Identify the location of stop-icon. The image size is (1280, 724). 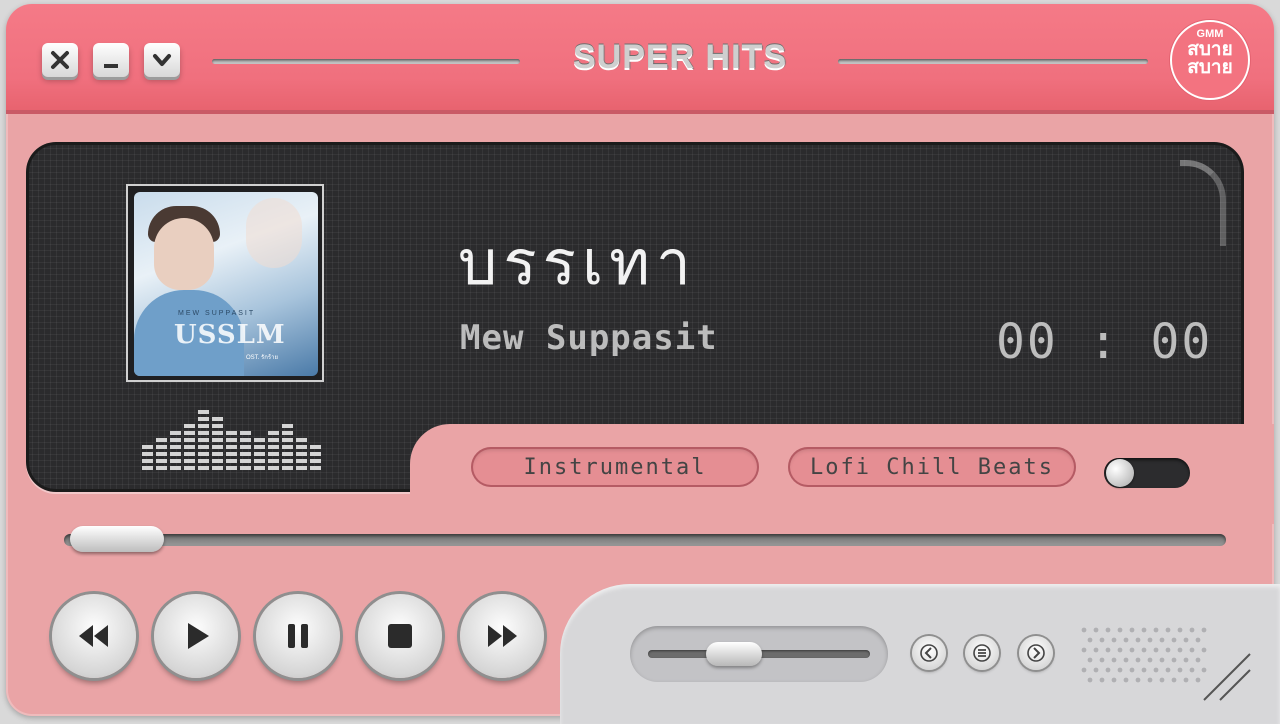
(400, 636).